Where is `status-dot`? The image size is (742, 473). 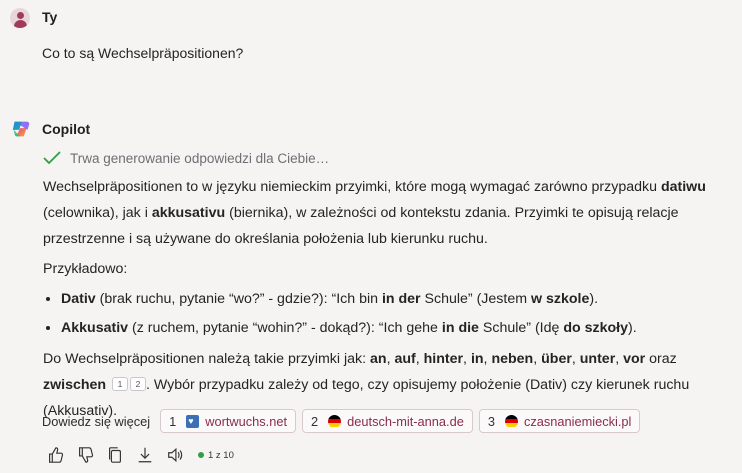 status-dot is located at coordinates (201, 455).